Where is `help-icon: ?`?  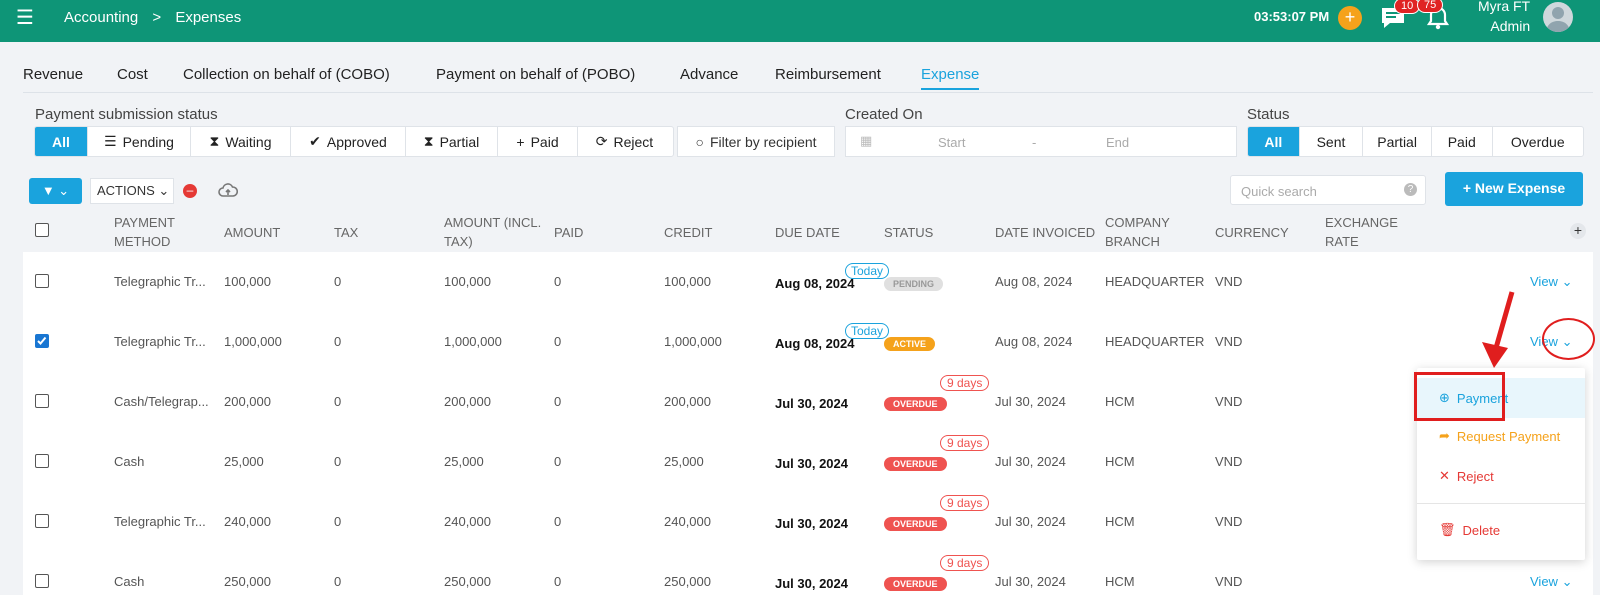 help-icon: ? is located at coordinates (1410, 189).